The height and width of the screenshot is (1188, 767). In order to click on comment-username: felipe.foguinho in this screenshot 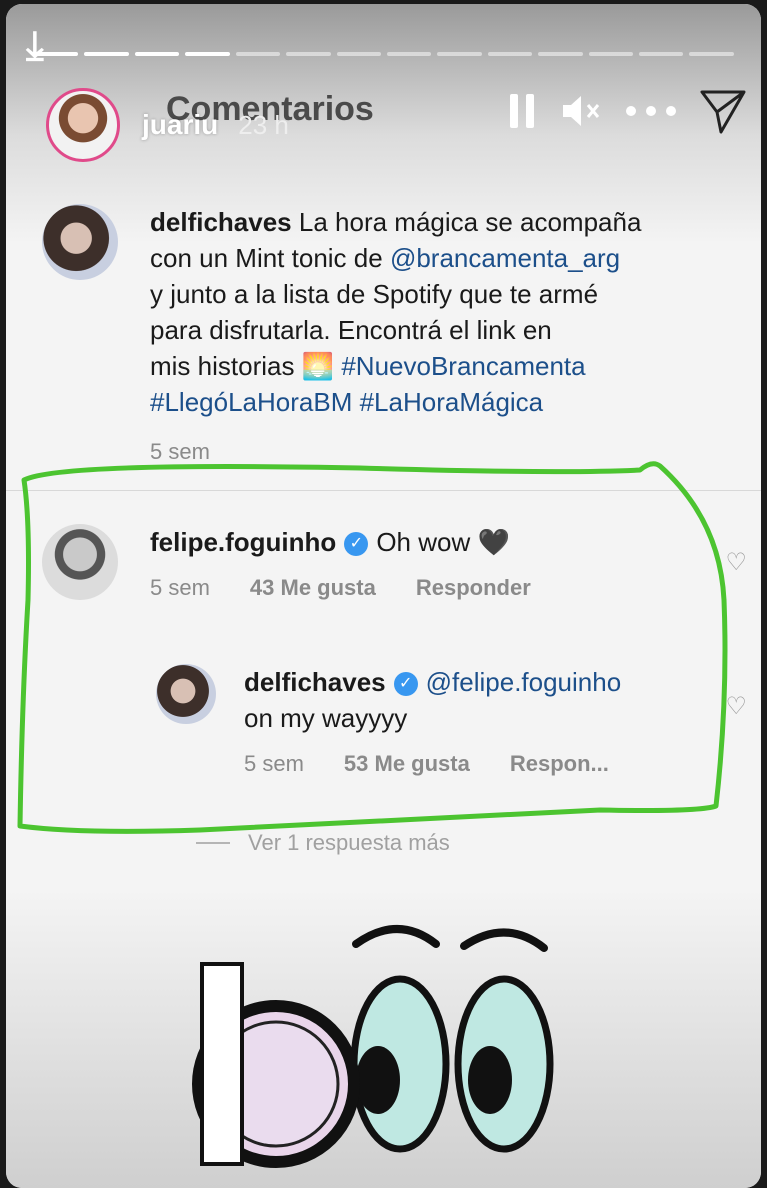, I will do `click(243, 542)`.